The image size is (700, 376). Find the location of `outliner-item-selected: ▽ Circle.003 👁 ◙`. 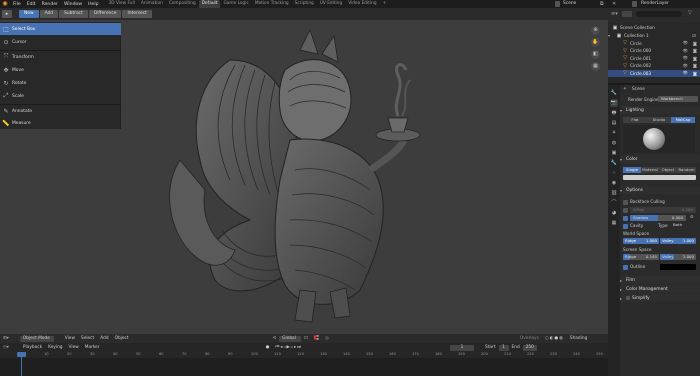

outliner-item-selected: ▽ Circle.003 👁 ◙ is located at coordinates (654, 73).